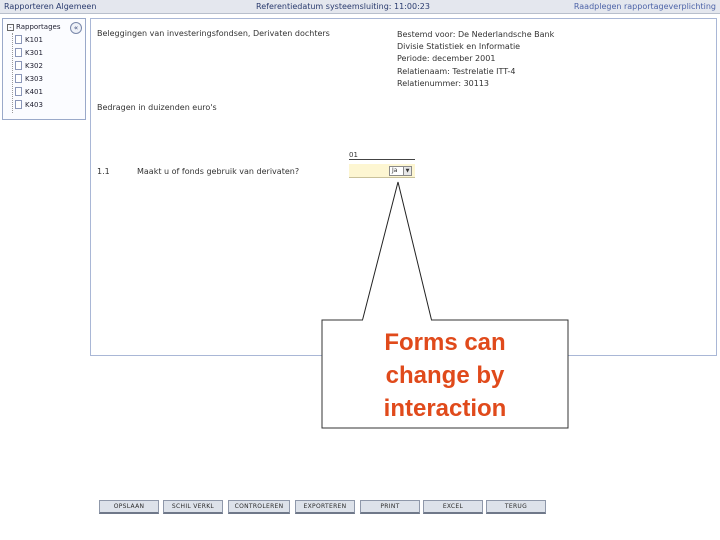 This screenshot has height=540, width=720. I want to click on tree-item: K302, so click(29, 65).